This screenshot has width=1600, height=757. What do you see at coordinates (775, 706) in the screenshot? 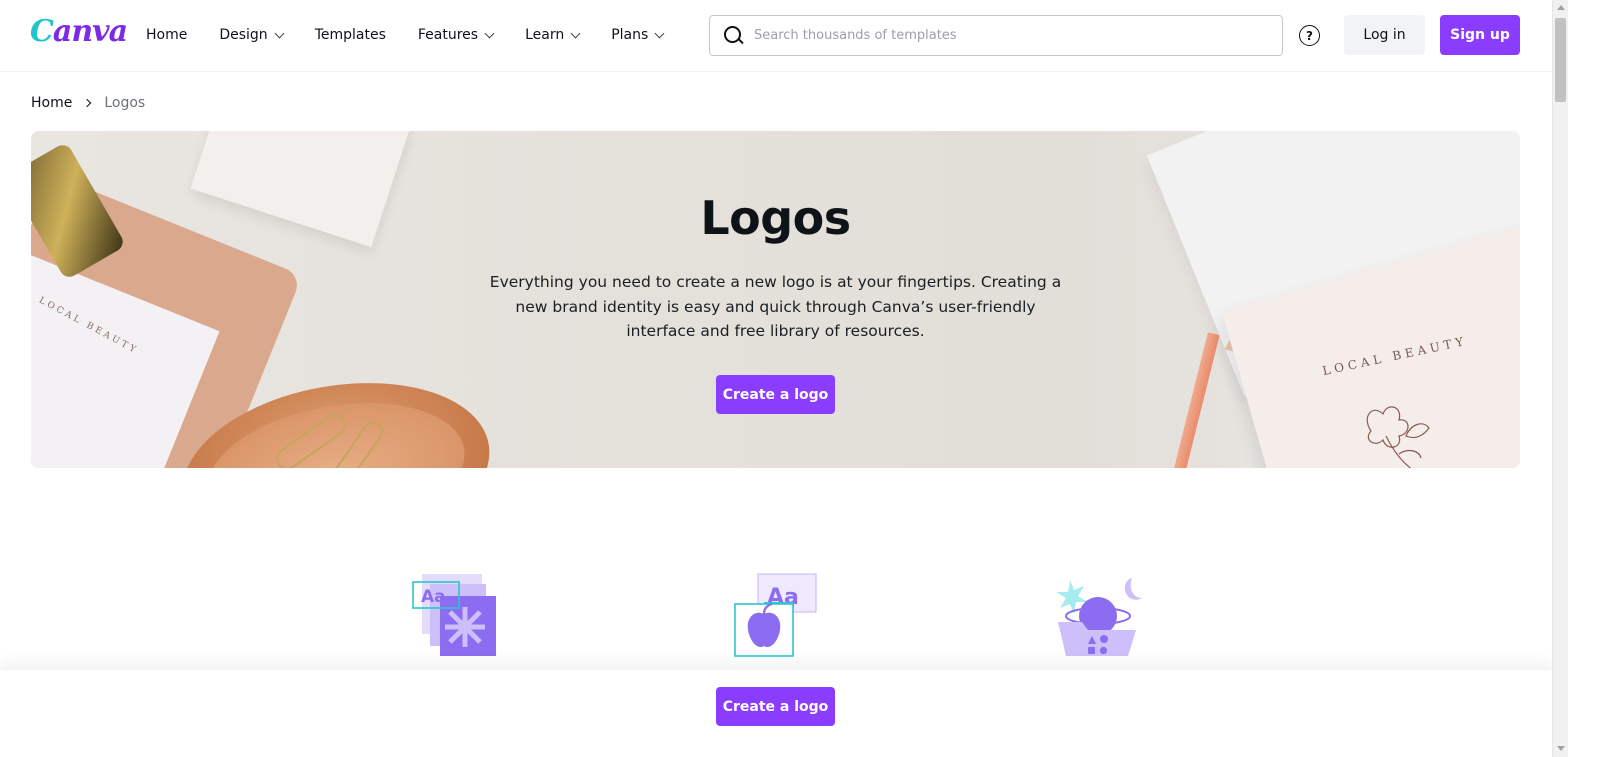
I see `create-logo-sticky-button: Create a logo` at bounding box center [775, 706].